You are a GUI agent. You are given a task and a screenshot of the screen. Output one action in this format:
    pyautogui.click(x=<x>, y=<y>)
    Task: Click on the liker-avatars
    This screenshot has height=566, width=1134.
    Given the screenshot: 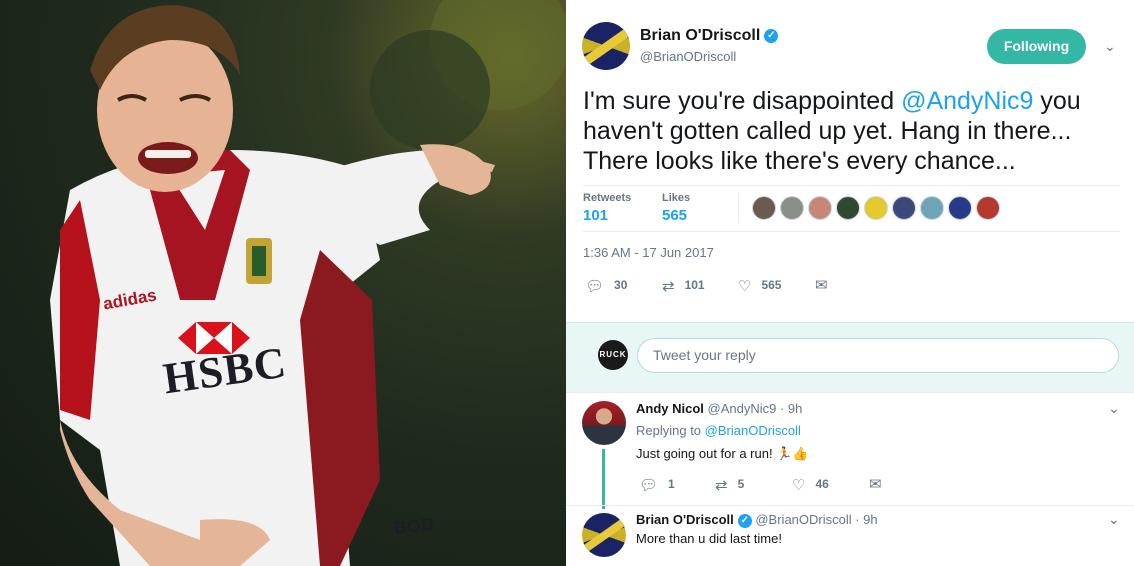 What is the action you would take?
    pyautogui.click(x=878, y=208)
    